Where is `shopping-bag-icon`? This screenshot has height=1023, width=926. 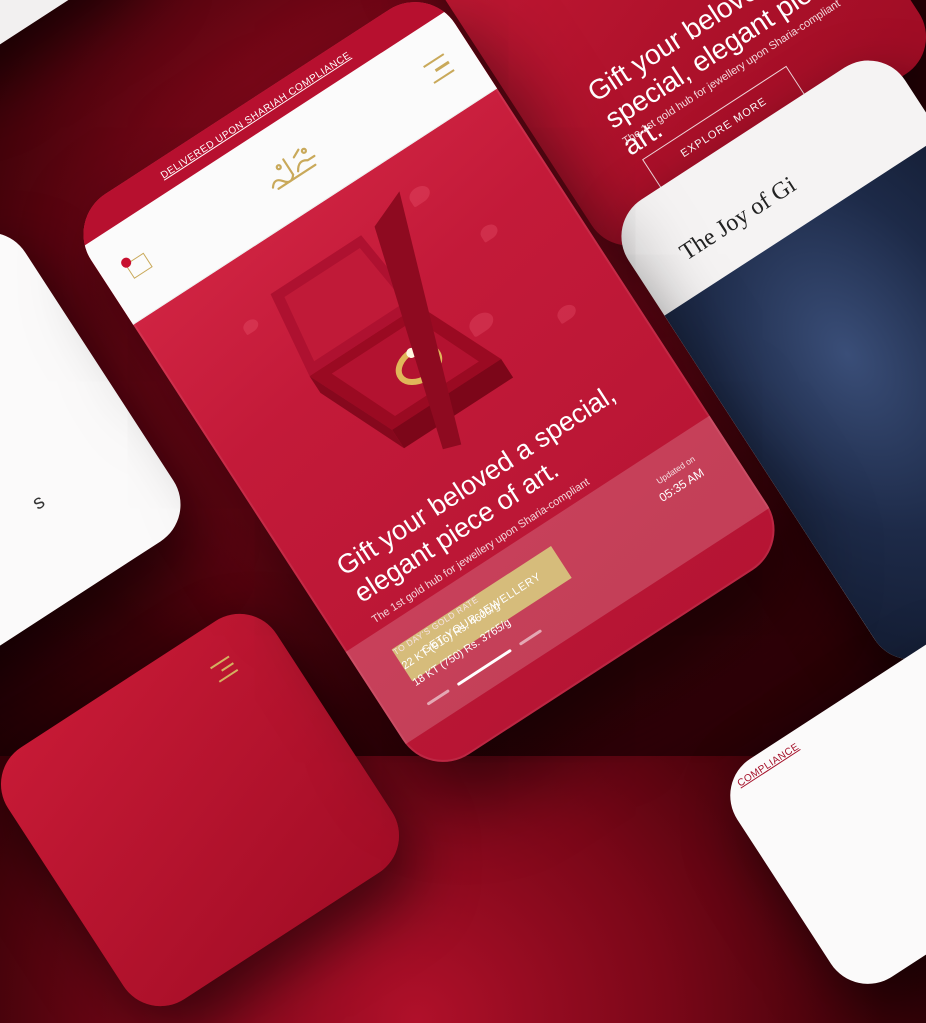
shopping-bag-icon is located at coordinates (136, 264).